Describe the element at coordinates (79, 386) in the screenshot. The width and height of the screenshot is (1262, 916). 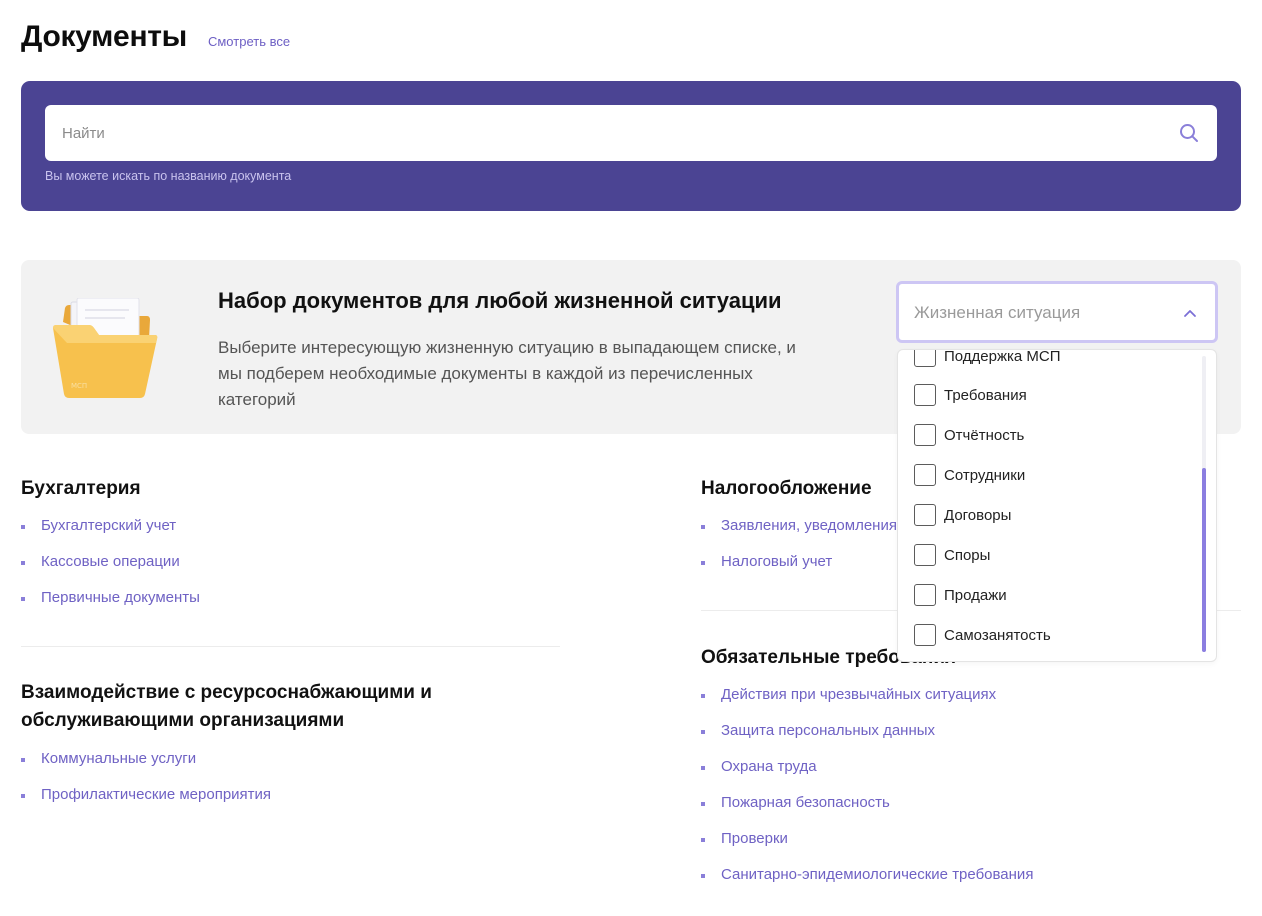
I see `svg-text: МСП` at that location.